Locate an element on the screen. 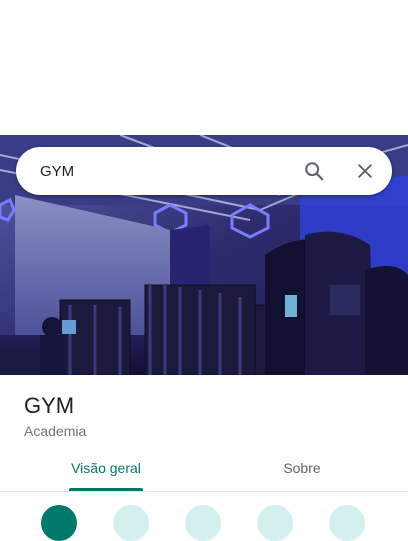  place-header: GYM Academia is located at coordinates (55, 416).